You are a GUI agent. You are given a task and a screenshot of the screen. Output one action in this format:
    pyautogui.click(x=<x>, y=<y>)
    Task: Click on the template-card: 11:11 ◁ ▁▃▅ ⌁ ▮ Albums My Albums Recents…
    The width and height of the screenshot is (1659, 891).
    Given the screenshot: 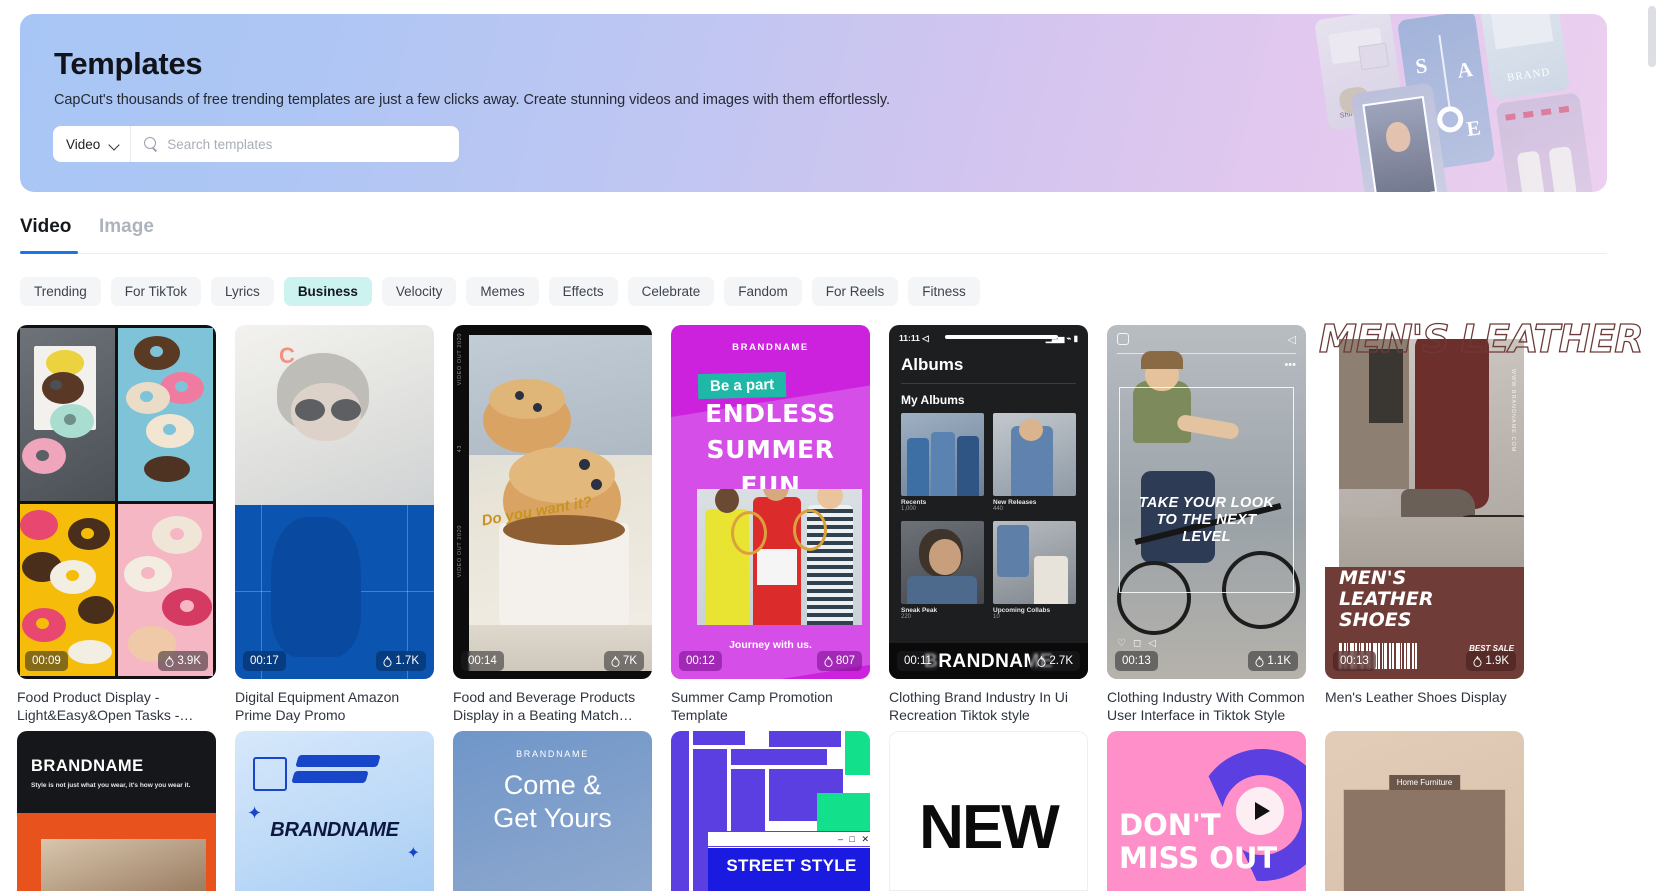 What is the action you would take?
    pyautogui.click(x=988, y=524)
    